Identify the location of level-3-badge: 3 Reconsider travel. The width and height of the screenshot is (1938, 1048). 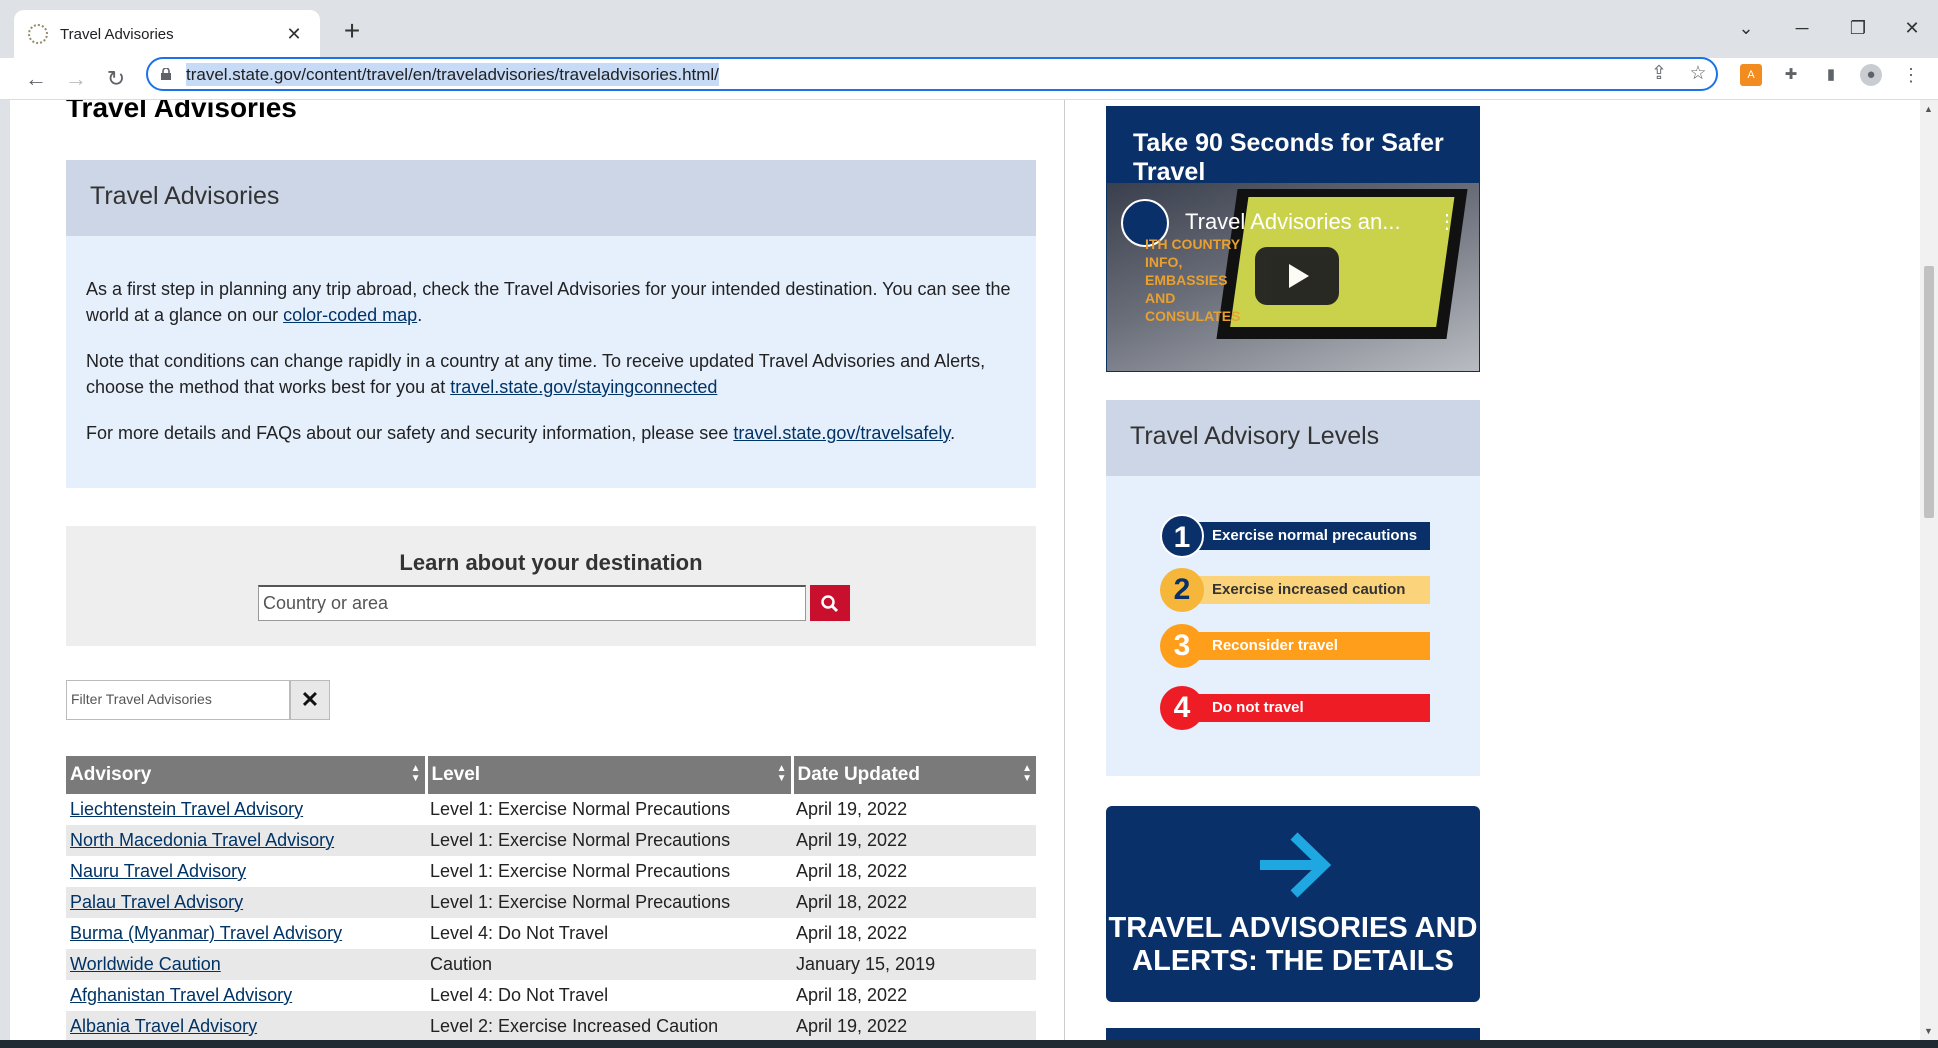
(1295, 646).